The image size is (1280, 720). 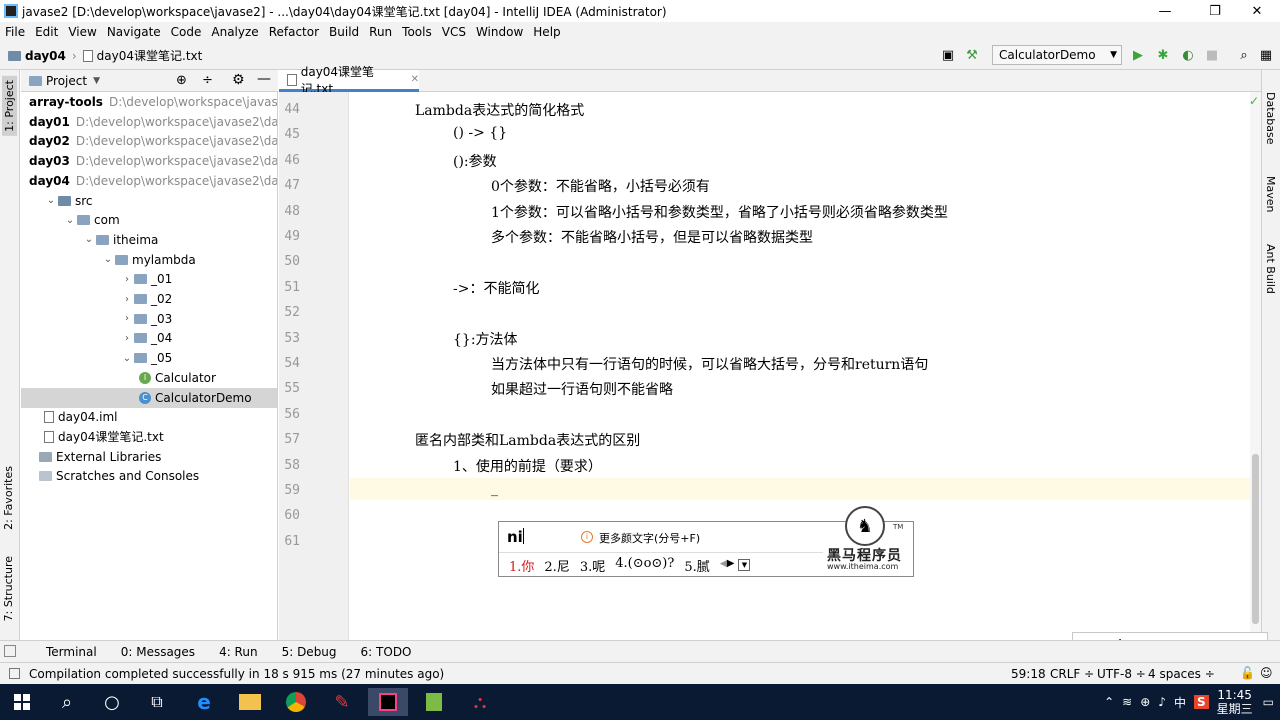 What do you see at coordinates (149, 161) in the screenshot?
I see `tree-item: day03 D:\develop\workspace\javase2\day03` at bounding box center [149, 161].